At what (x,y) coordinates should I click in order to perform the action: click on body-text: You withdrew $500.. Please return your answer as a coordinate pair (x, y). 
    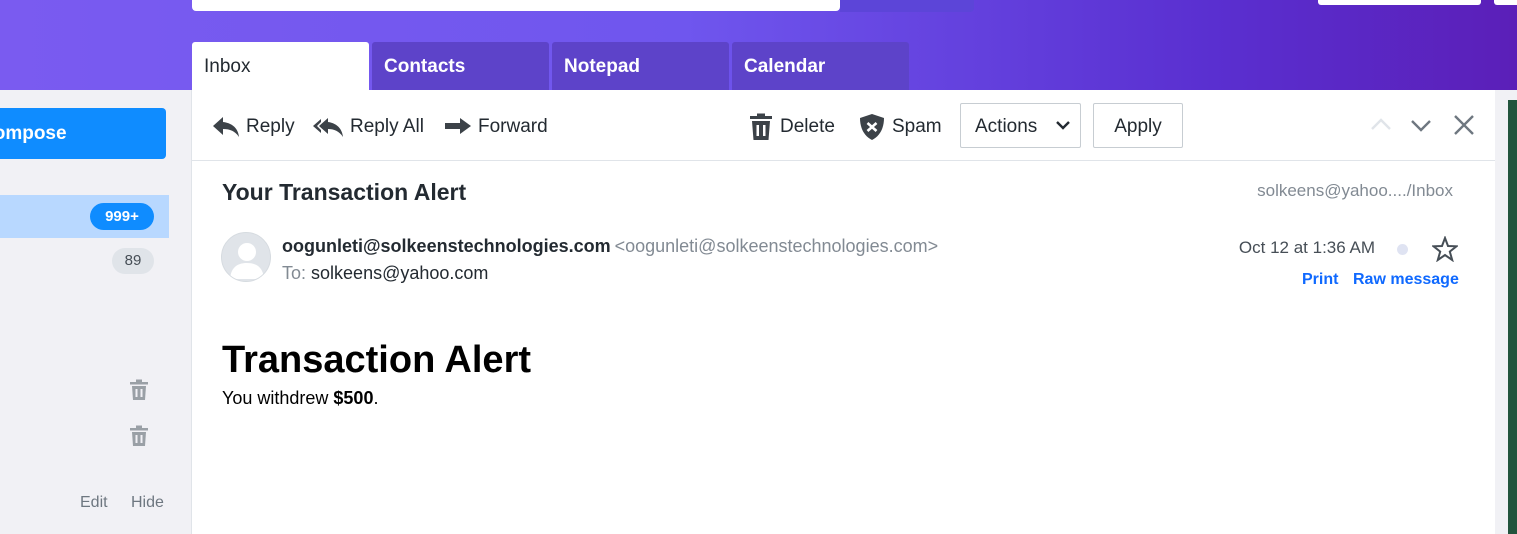
    Looking at the image, I should click on (300, 398).